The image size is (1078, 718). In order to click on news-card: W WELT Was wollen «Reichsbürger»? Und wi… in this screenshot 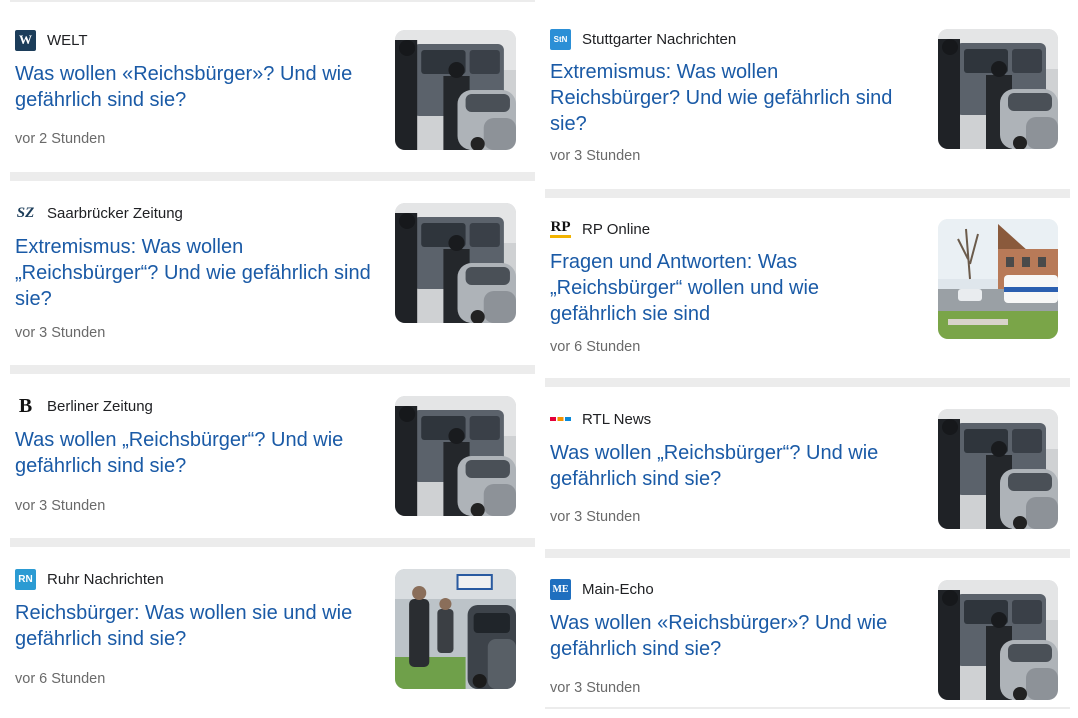, I will do `click(272, 91)`.